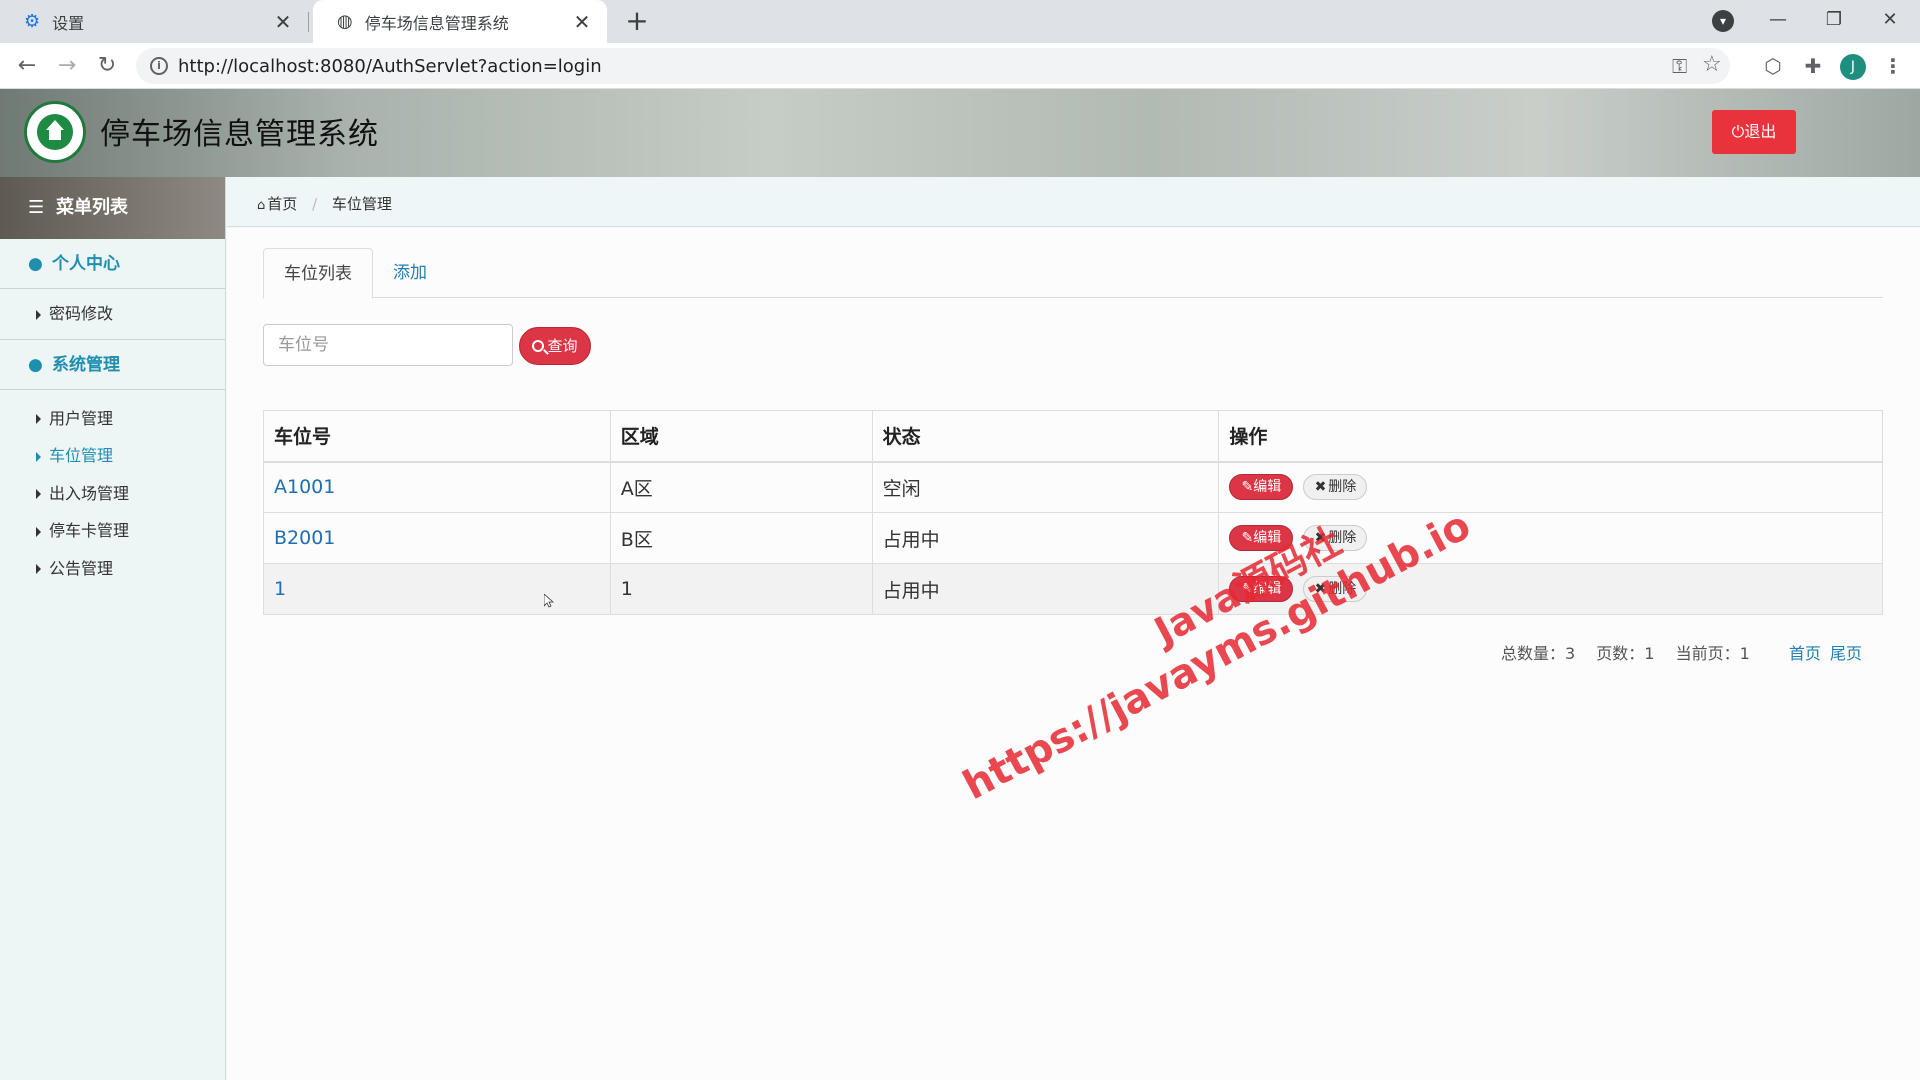 The height and width of the screenshot is (1080, 1920). What do you see at coordinates (1267, 487) in the screenshot?
I see `edit-label: 编辑` at bounding box center [1267, 487].